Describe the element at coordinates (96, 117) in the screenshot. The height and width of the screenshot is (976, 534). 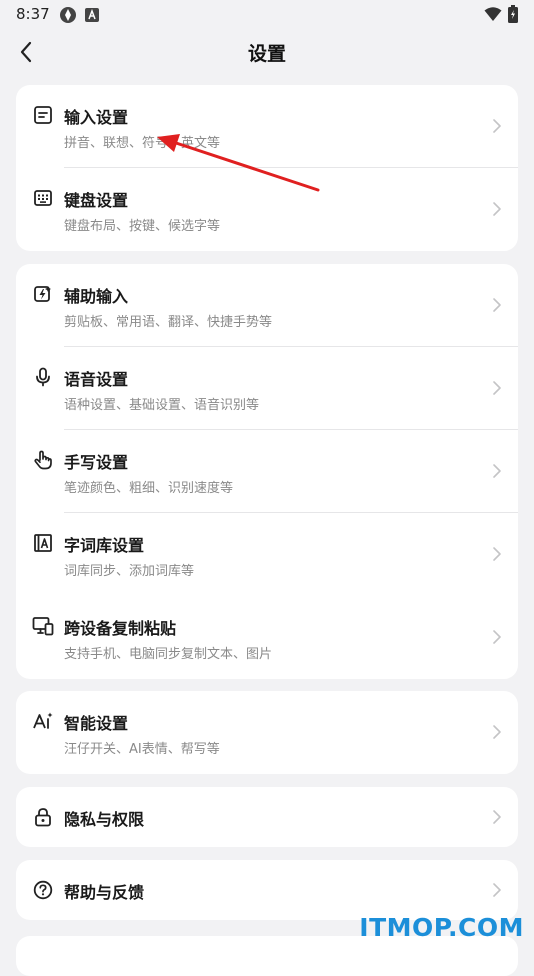
I see `settings-item-title: 输入设置` at that location.